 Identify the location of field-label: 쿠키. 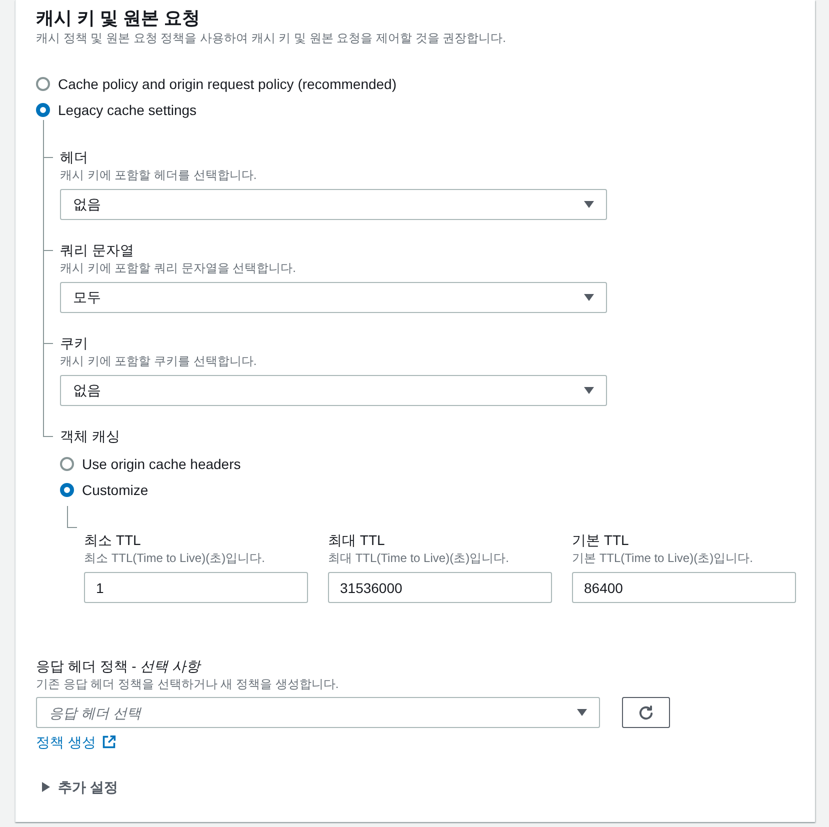
(74, 343).